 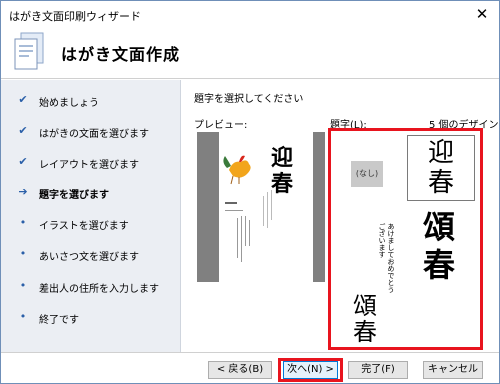 What do you see at coordinates (94, 134) in the screenshot?
I see `step-label: はがきの文面を選びます` at bounding box center [94, 134].